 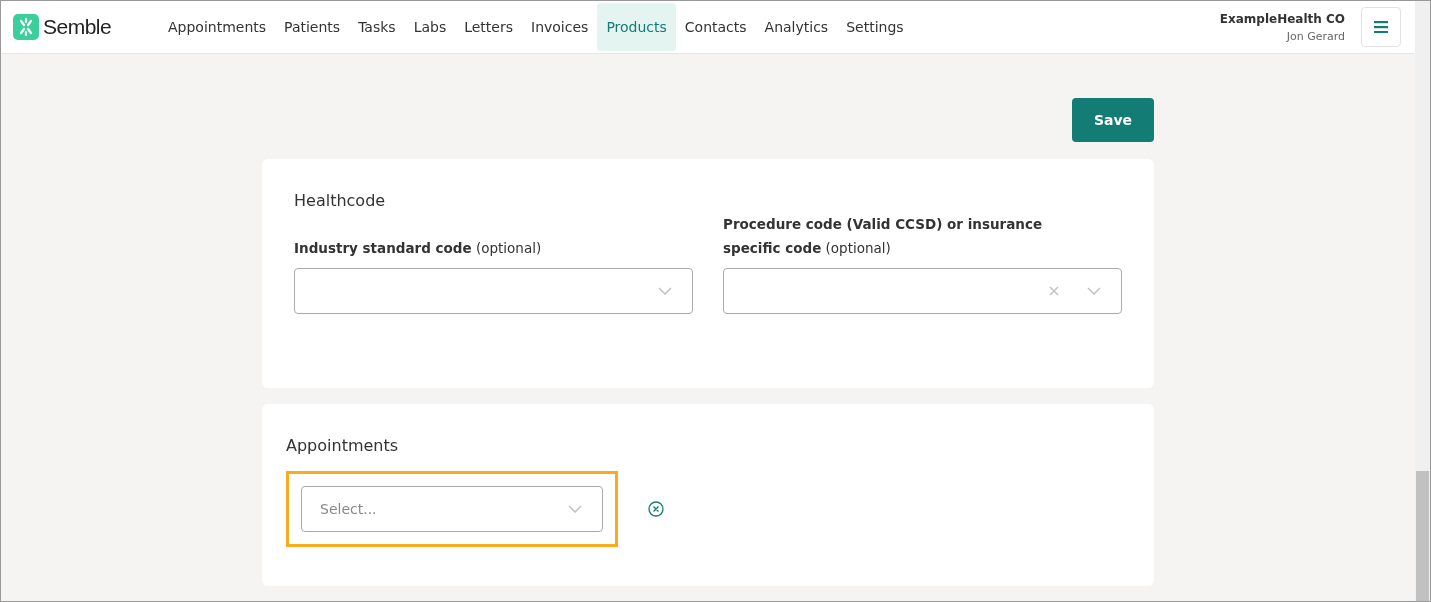 I want to click on nav-tab: Labs, so click(x=430, y=27).